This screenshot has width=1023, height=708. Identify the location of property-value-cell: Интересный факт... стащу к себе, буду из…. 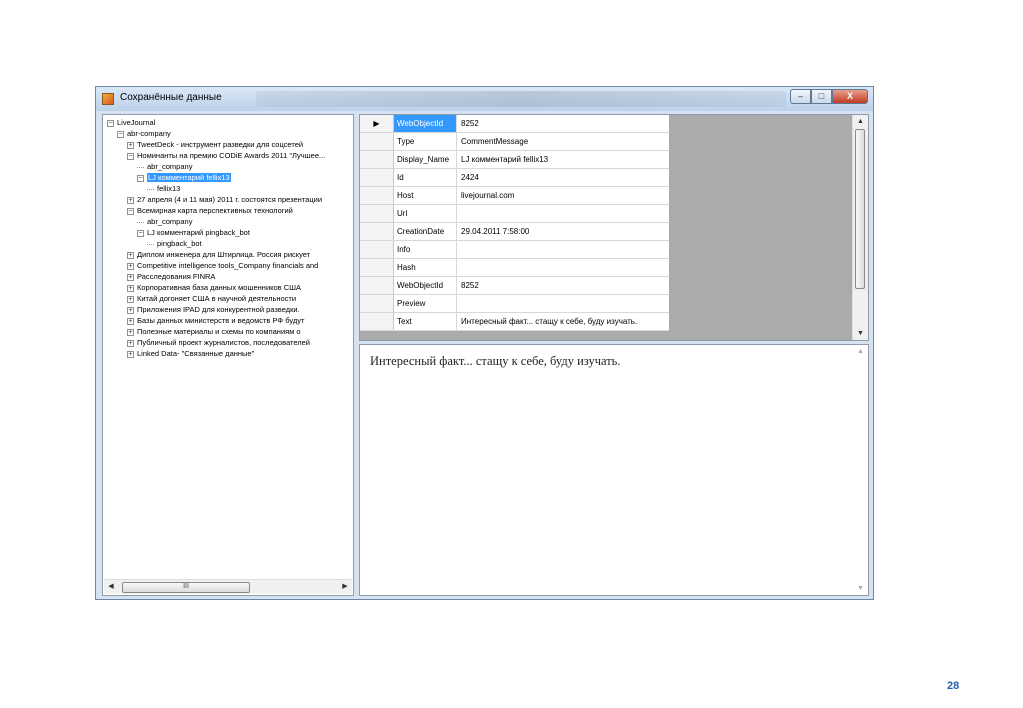
(563, 321).